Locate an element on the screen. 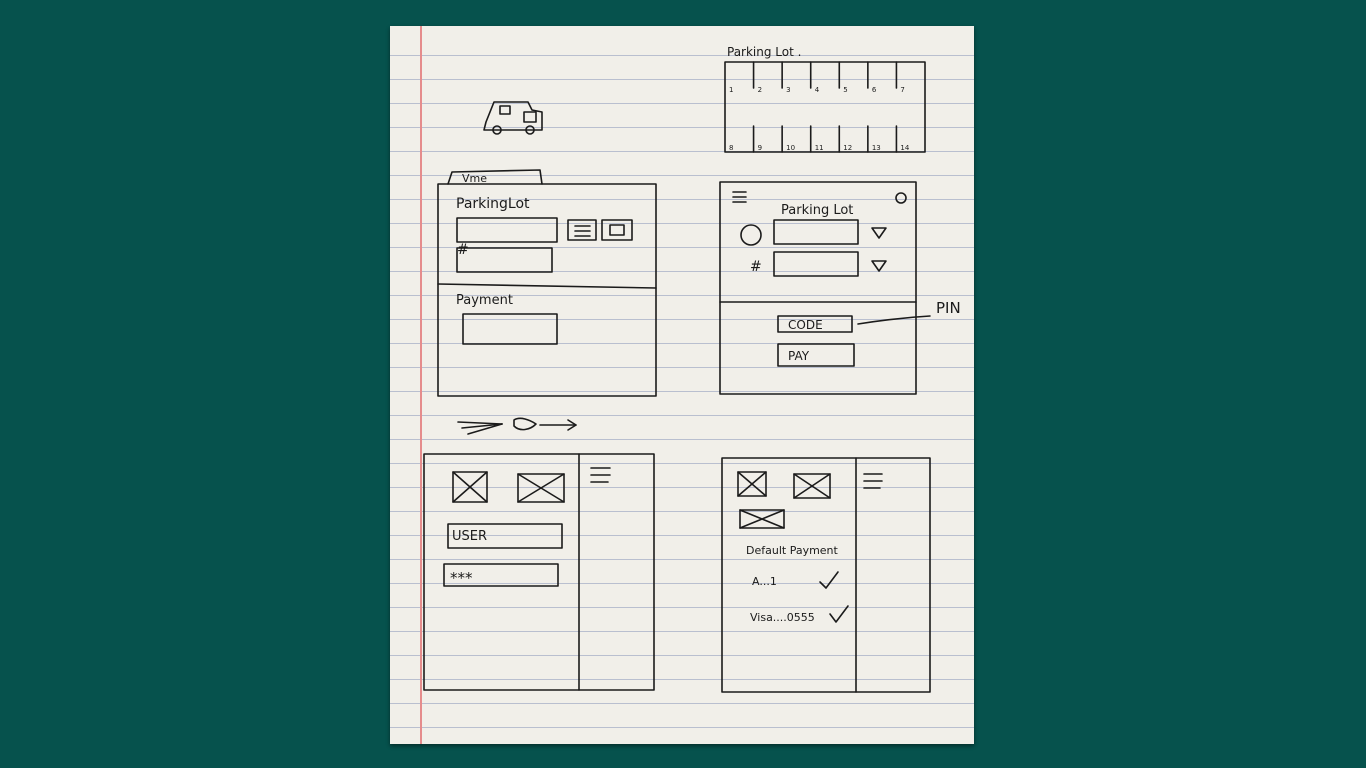  stall-number: 9 is located at coordinates (760, 148).